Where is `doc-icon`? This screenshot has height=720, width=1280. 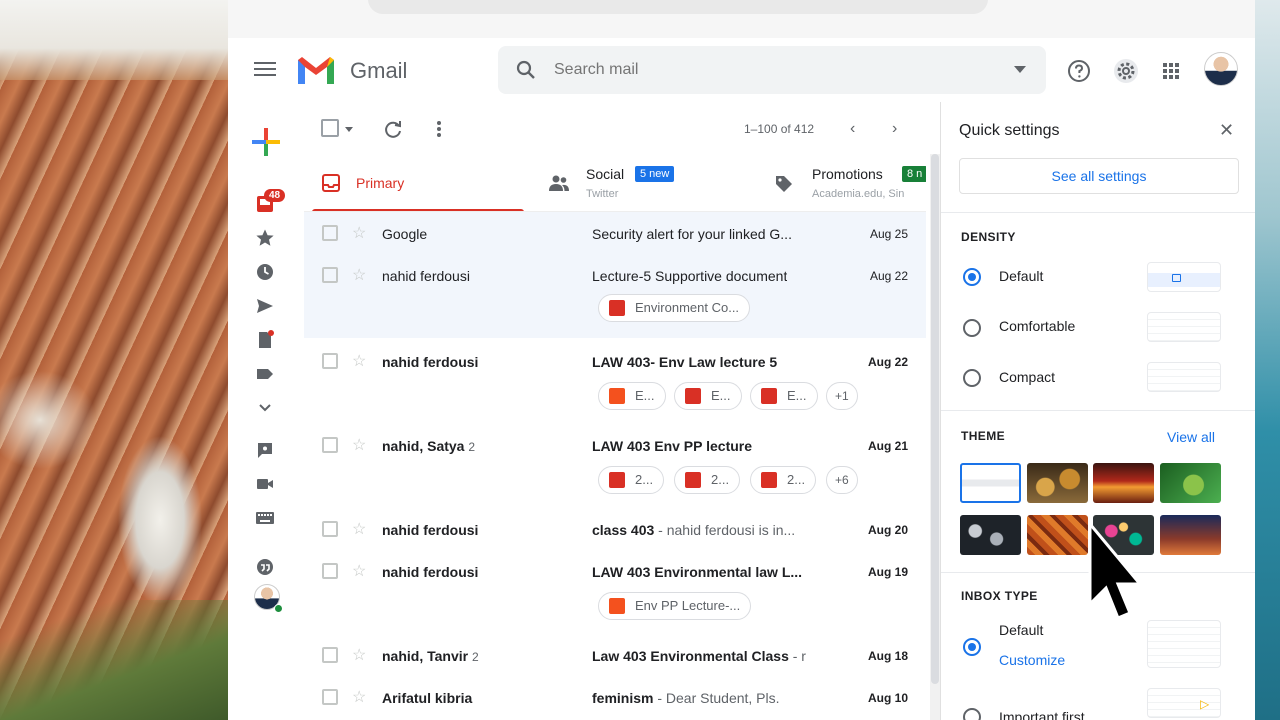
doc-icon is located at coordinates (1176, 278).